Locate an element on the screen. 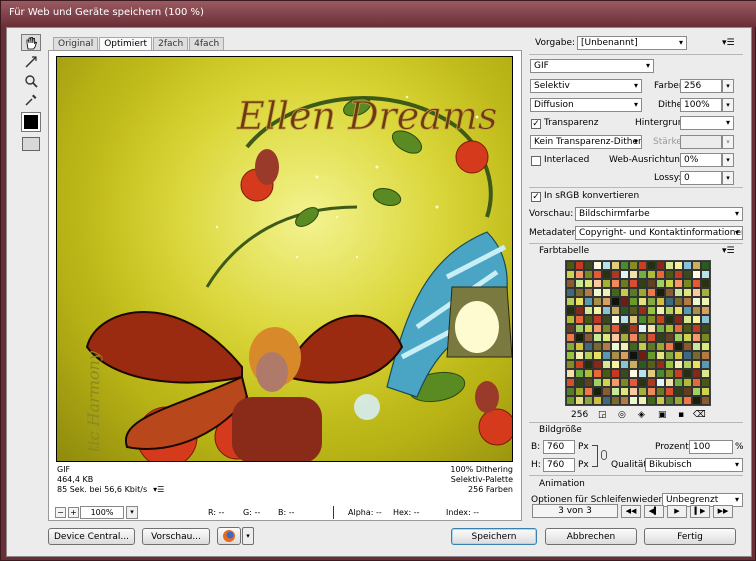 Image resolution: width=756 pixels, height=561 pixels. height-field: 760 is located at coordinates (559, 465).